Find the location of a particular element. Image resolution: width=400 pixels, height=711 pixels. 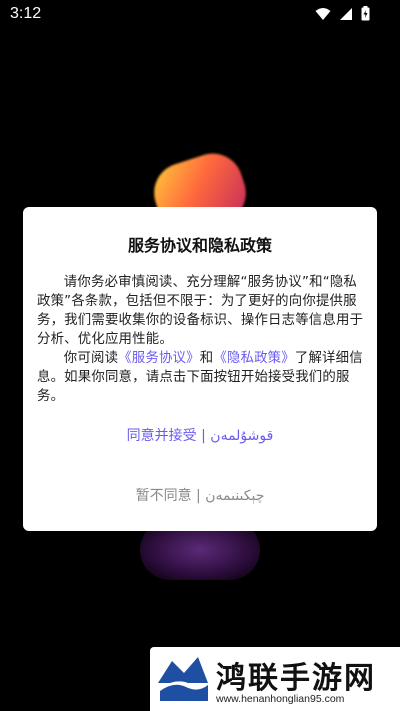

site-logo-icon is located at coordinates (183, 679).